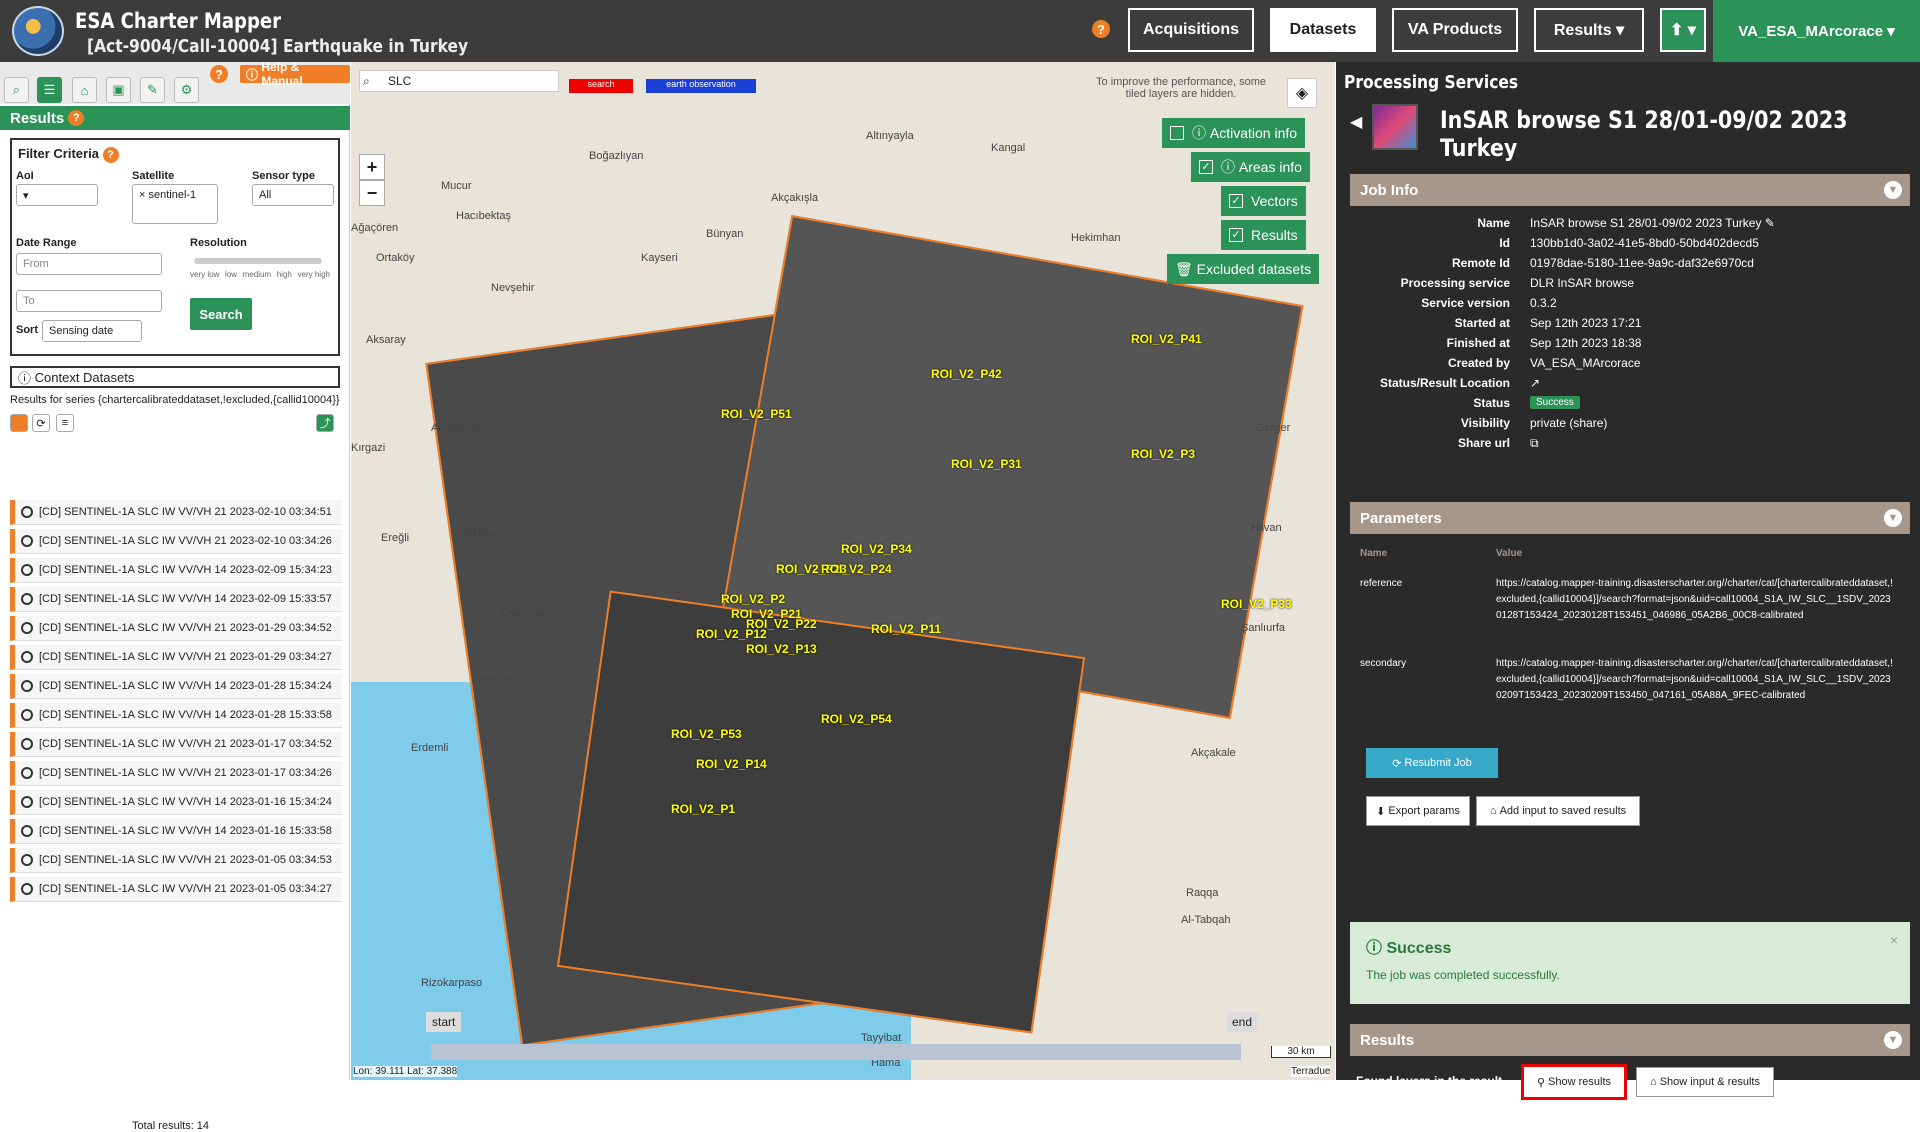  I want to click on results-layer-button: ✓ Results, so click(1263, 235).